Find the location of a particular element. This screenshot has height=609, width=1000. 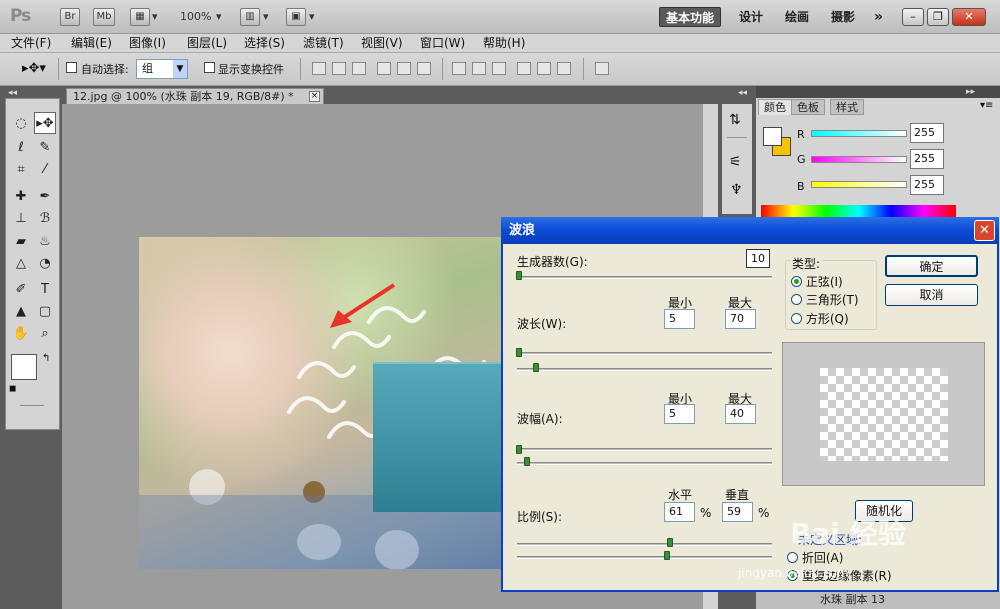

wavelength-min-slider-thumb is located at coordinates (519, 352).